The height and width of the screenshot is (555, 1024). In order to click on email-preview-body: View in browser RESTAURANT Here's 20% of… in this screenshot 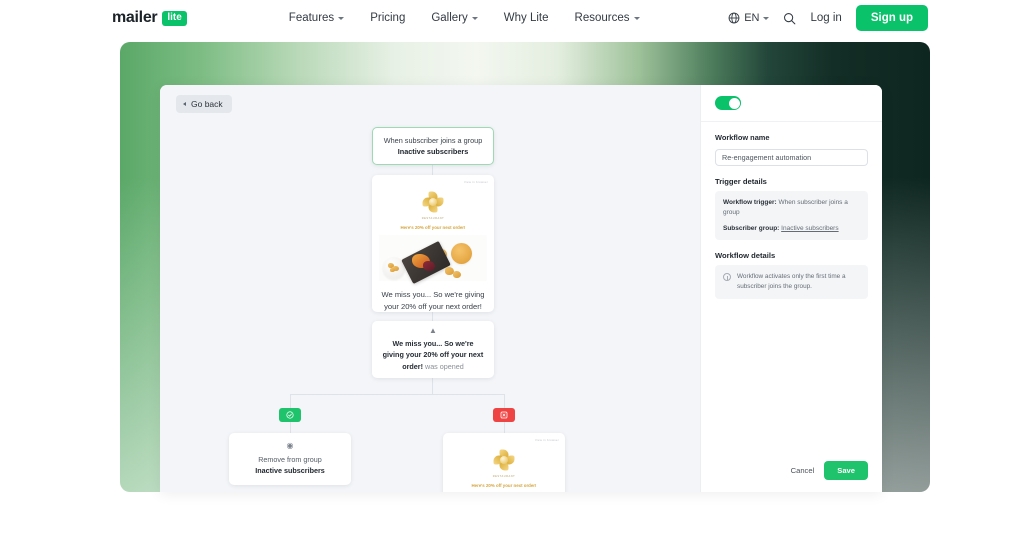, I will do `click(433, 230)`.